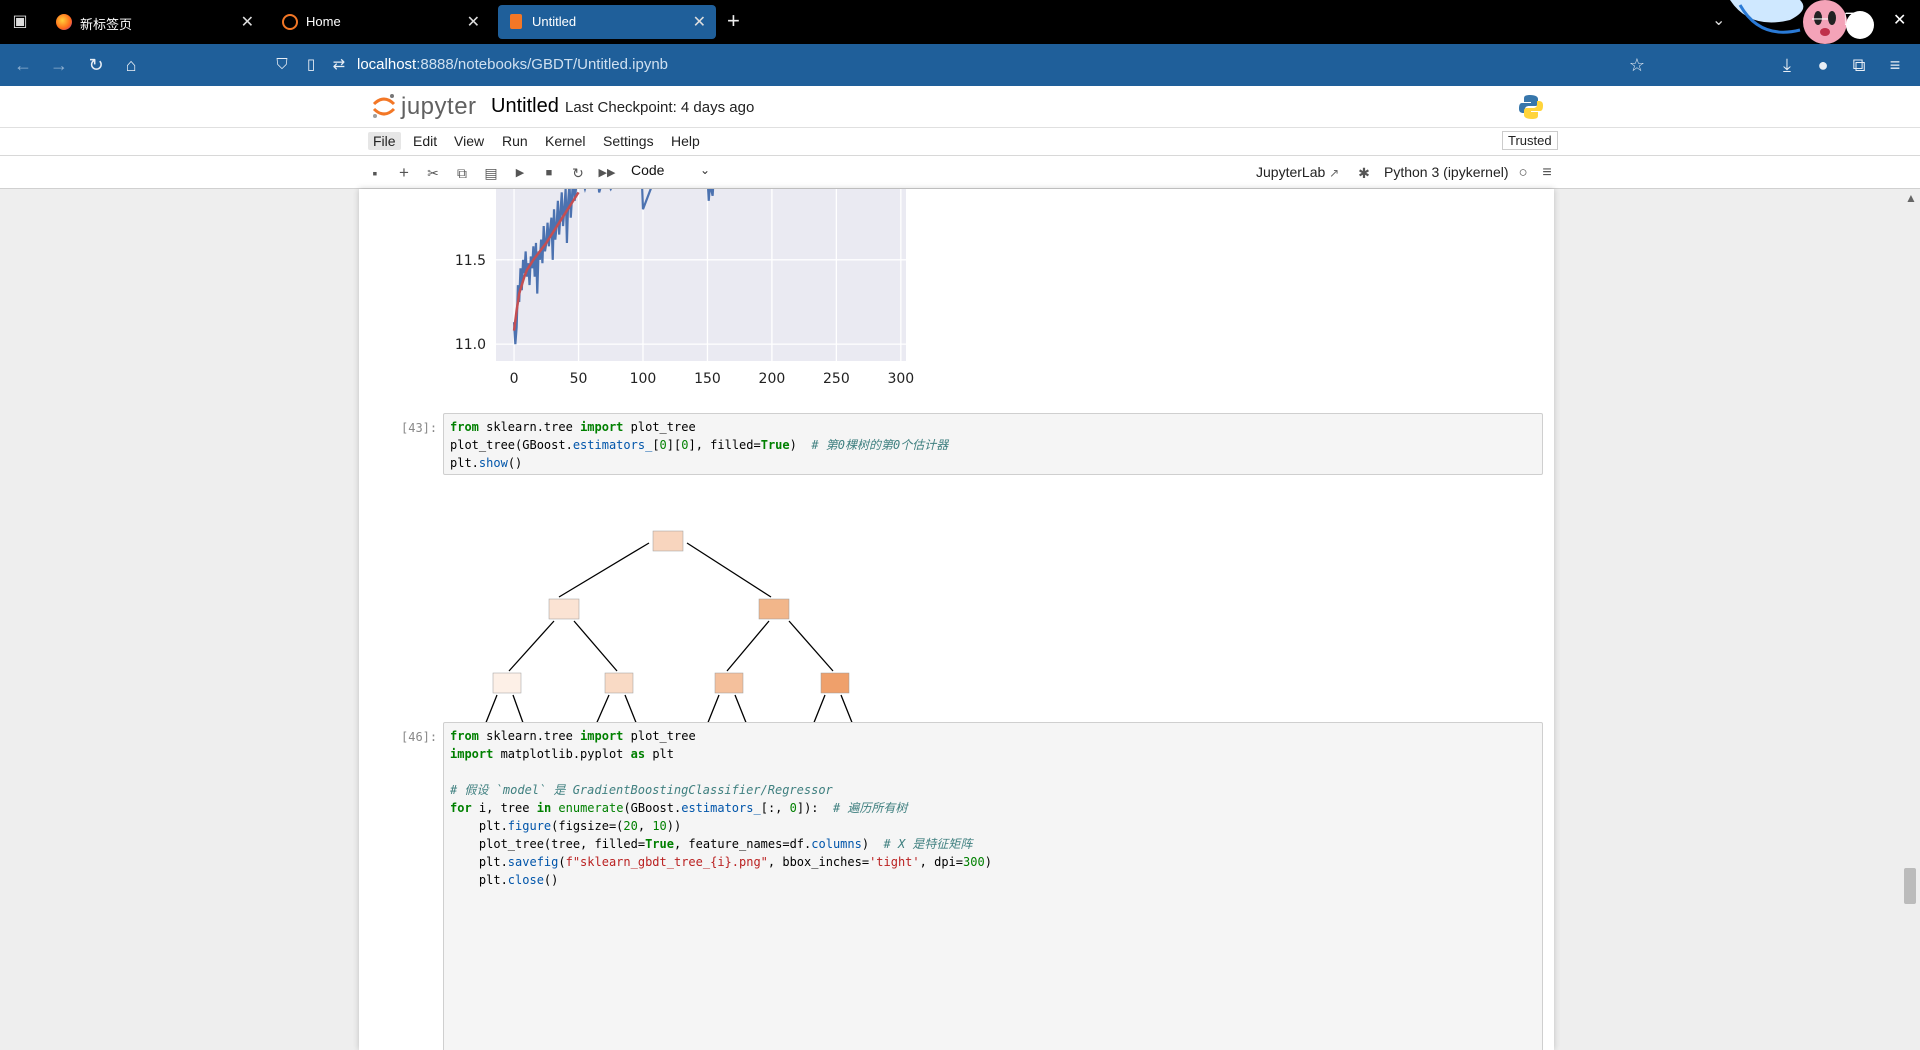 The height and width of the screenshot is (1050, 1920). Describe the element at coordinates (131, 65) in the screenshot. I see `home-icon: ⌂` at that location.